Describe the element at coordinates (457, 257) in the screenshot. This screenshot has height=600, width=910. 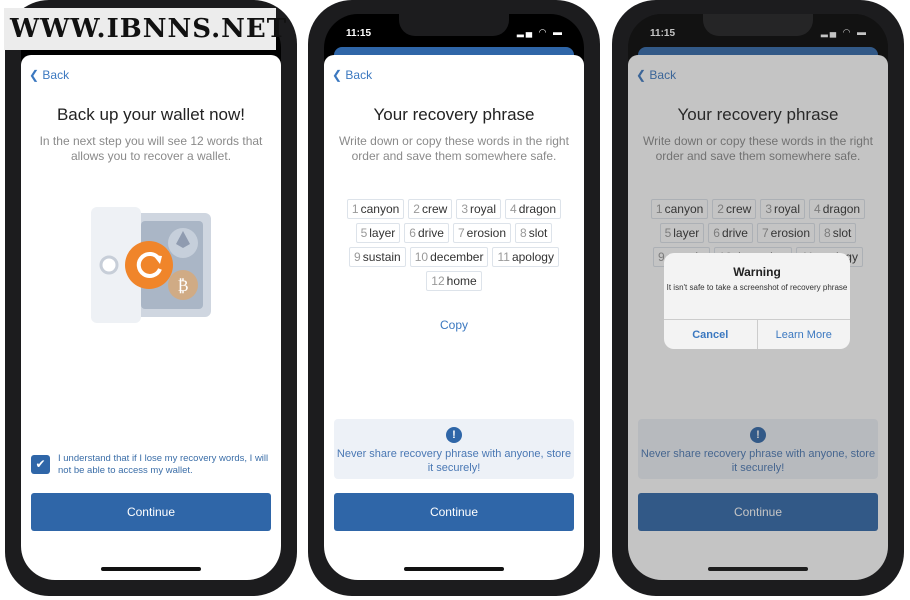
I see `word-text: december` at that location.